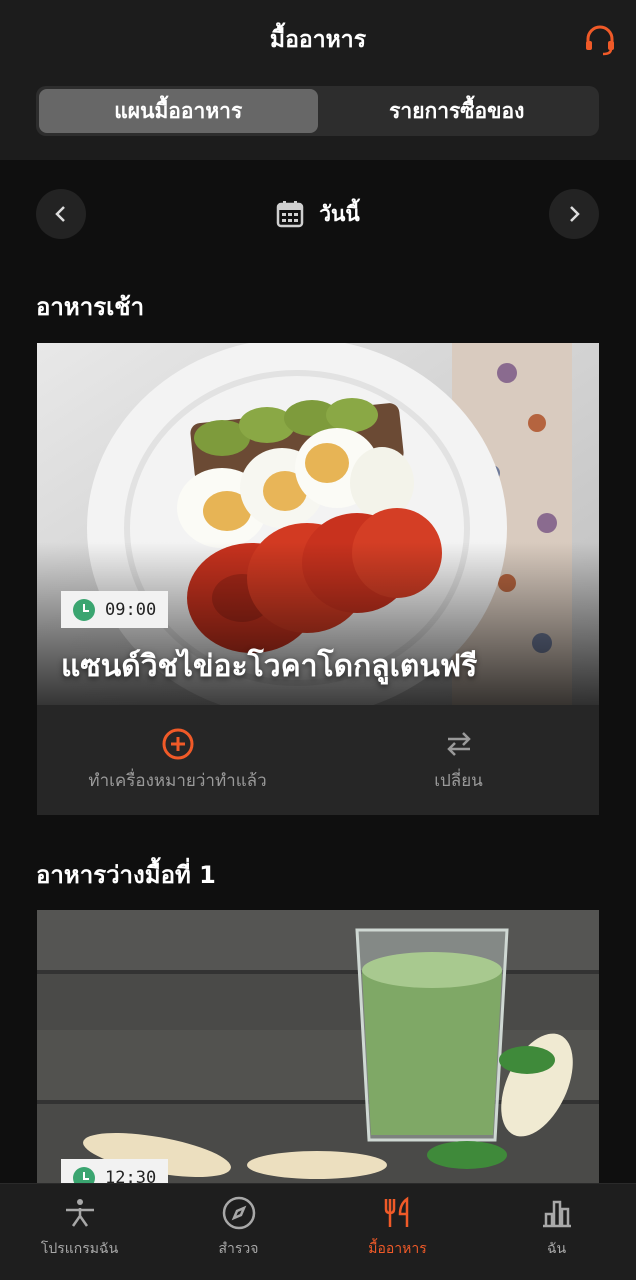 This screenshot has width=636, height=1280. Describe the element at coordinates (177, 743) in the screenshot. I see `plus-circle-icon` at that location.